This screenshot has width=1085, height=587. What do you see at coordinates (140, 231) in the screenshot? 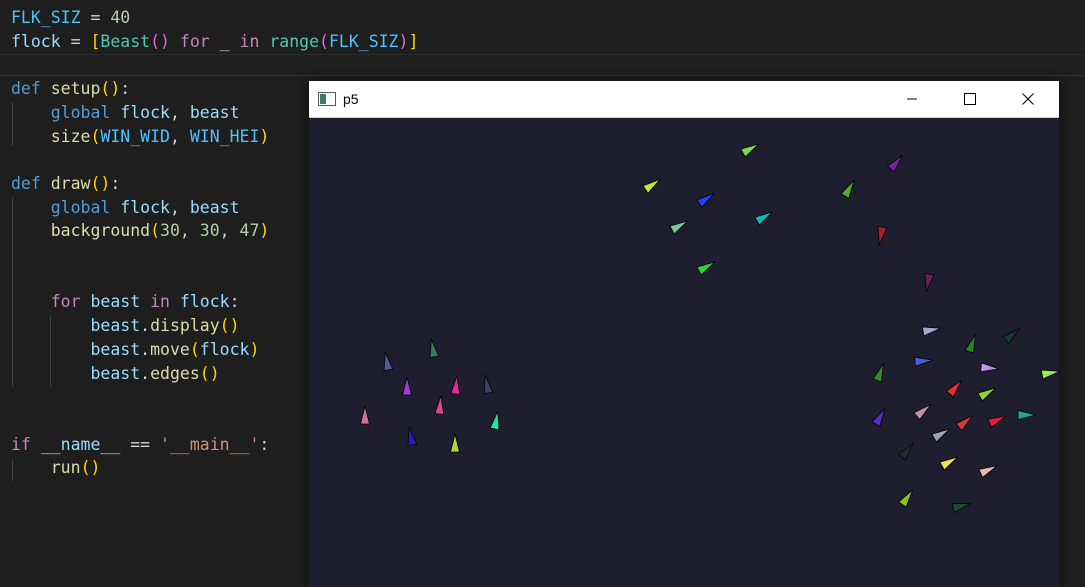
I see `code-line: background(30, 30, 47)` at bounding box center [140, 231].